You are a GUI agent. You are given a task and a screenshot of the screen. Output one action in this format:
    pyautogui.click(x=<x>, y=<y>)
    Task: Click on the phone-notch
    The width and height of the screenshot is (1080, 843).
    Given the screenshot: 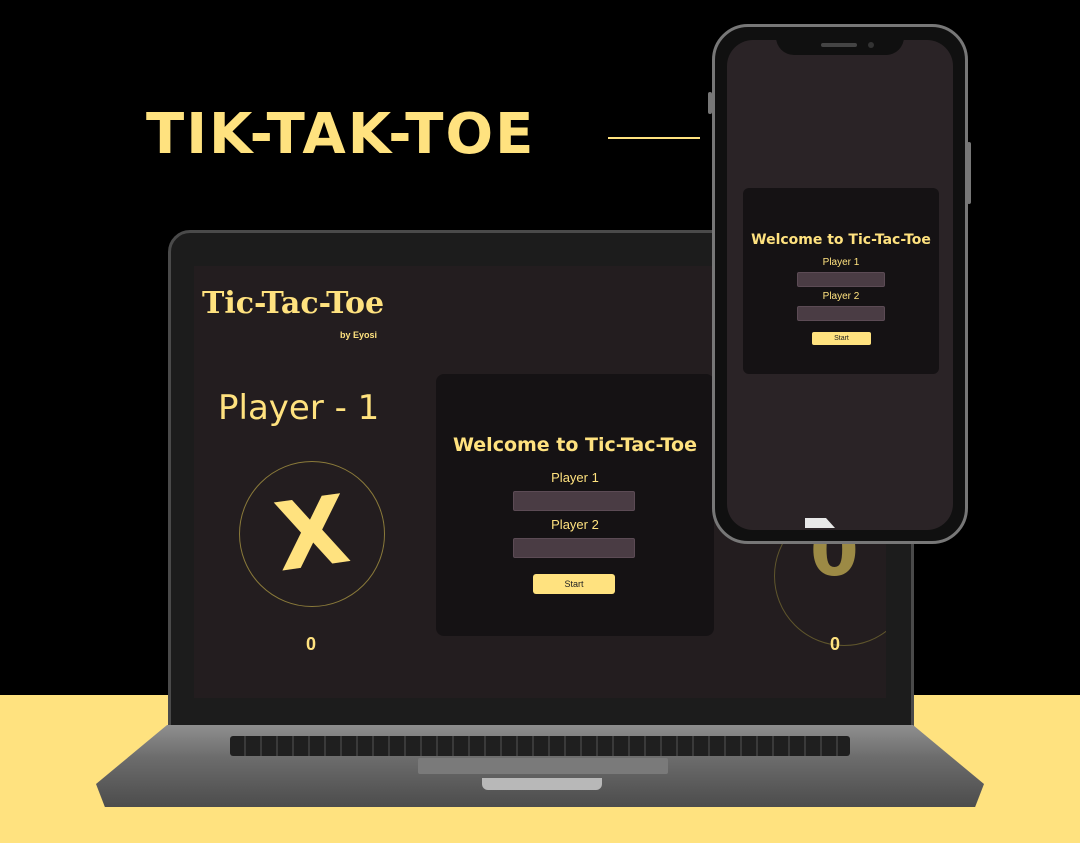 What is the action you would take?
    pyautogui.click(x=840, y=41)
    